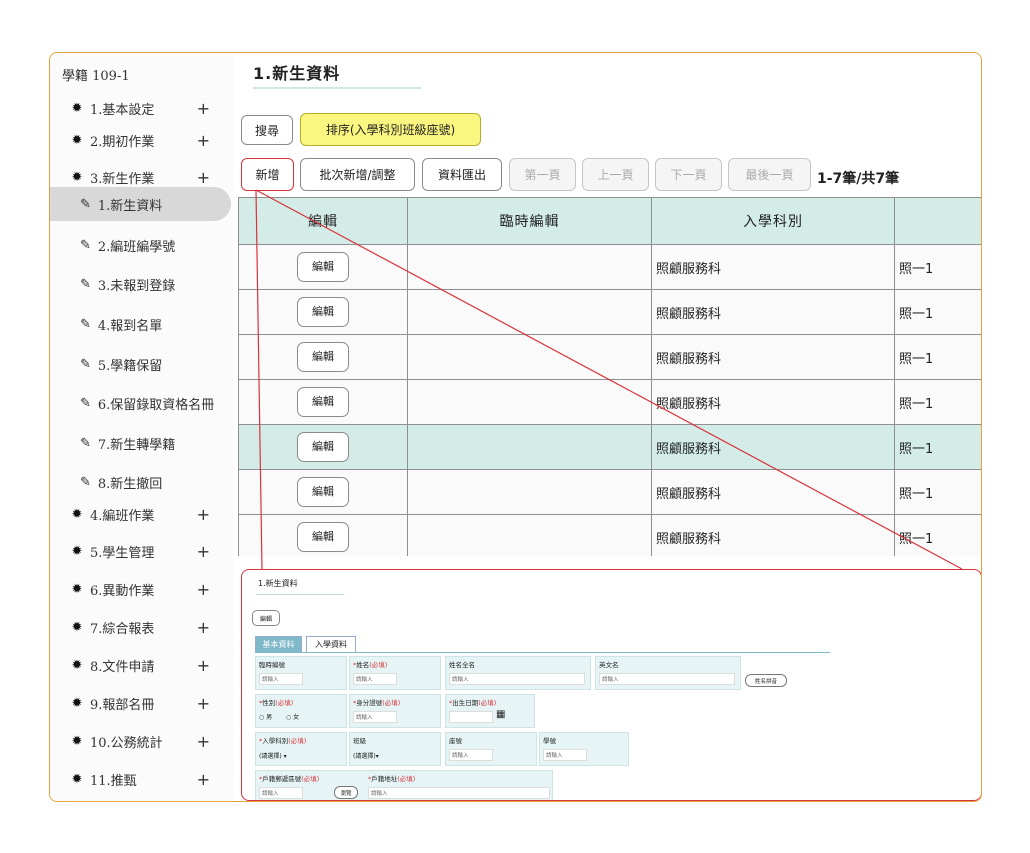  I want to click on next-page-button: 下一頁, so click(688, 174).